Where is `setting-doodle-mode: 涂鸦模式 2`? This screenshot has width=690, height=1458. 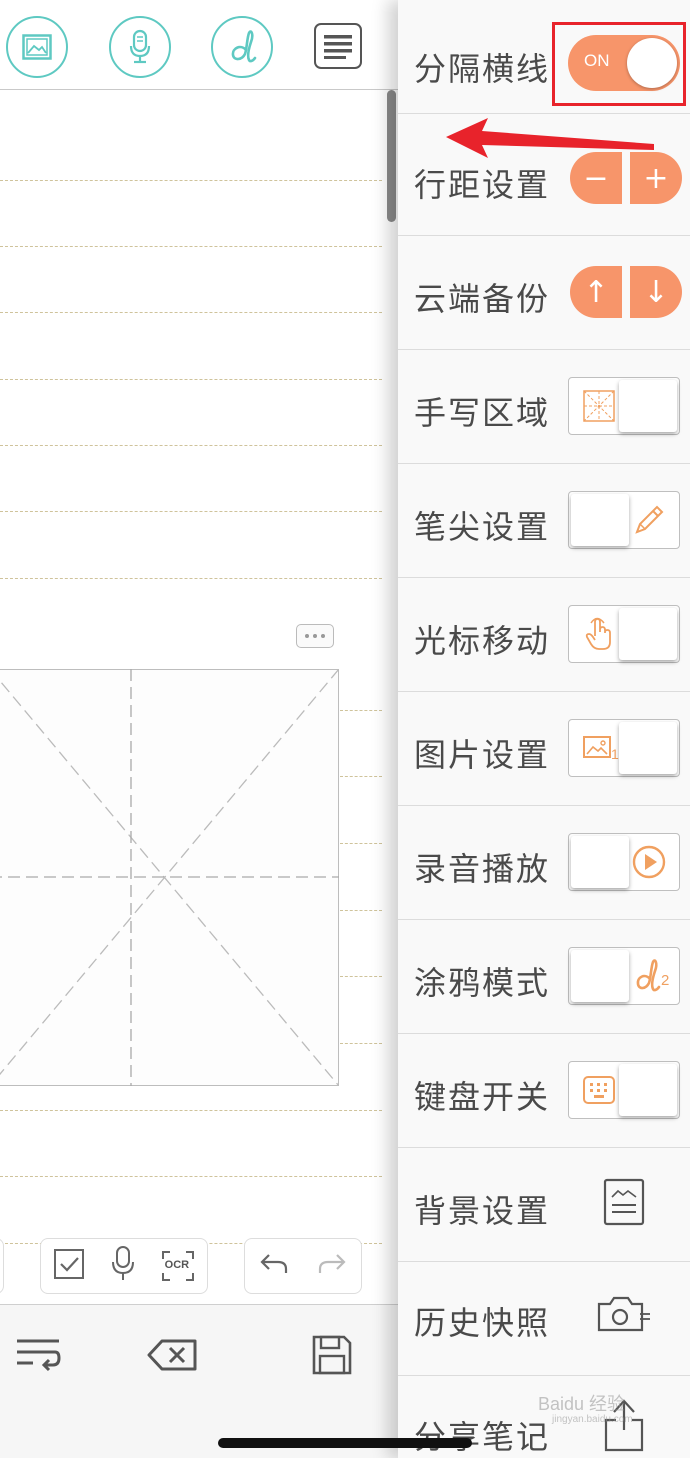
setting-doodle-mode: 涂鸦模式 2 is located at coordinates (544, 977).